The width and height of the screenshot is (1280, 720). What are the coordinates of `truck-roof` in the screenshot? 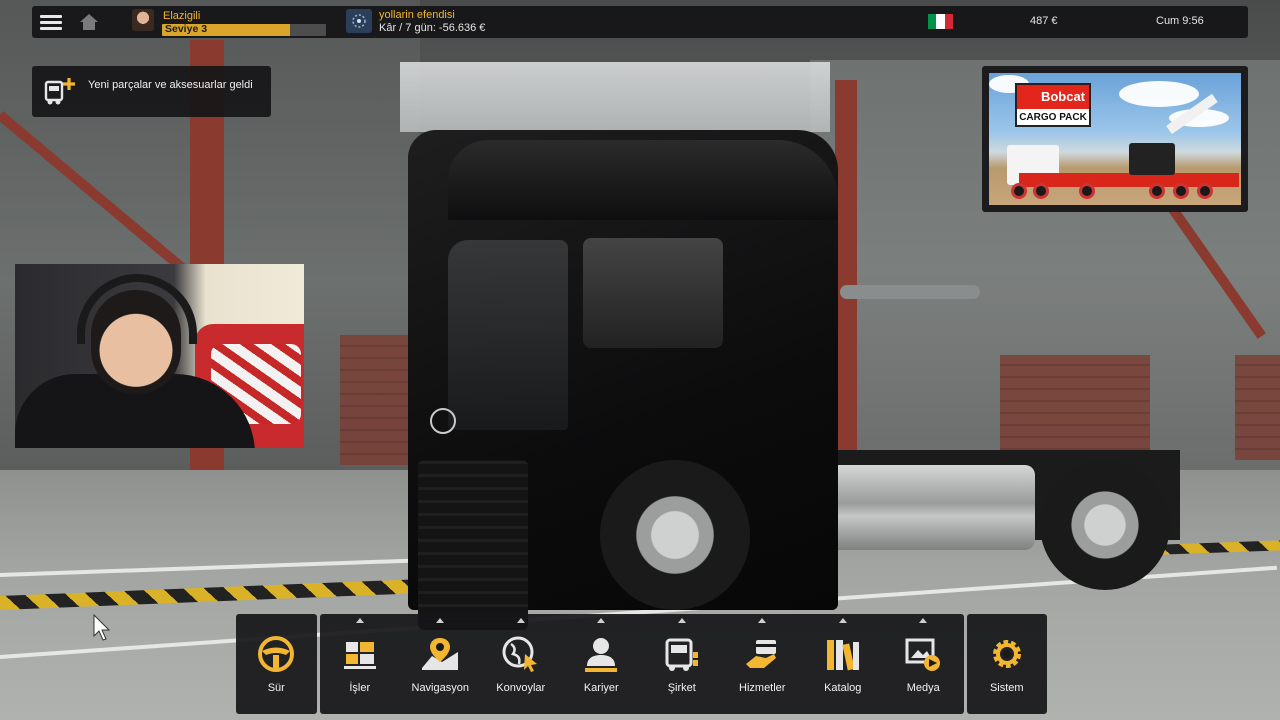 It's located at (643, 180).